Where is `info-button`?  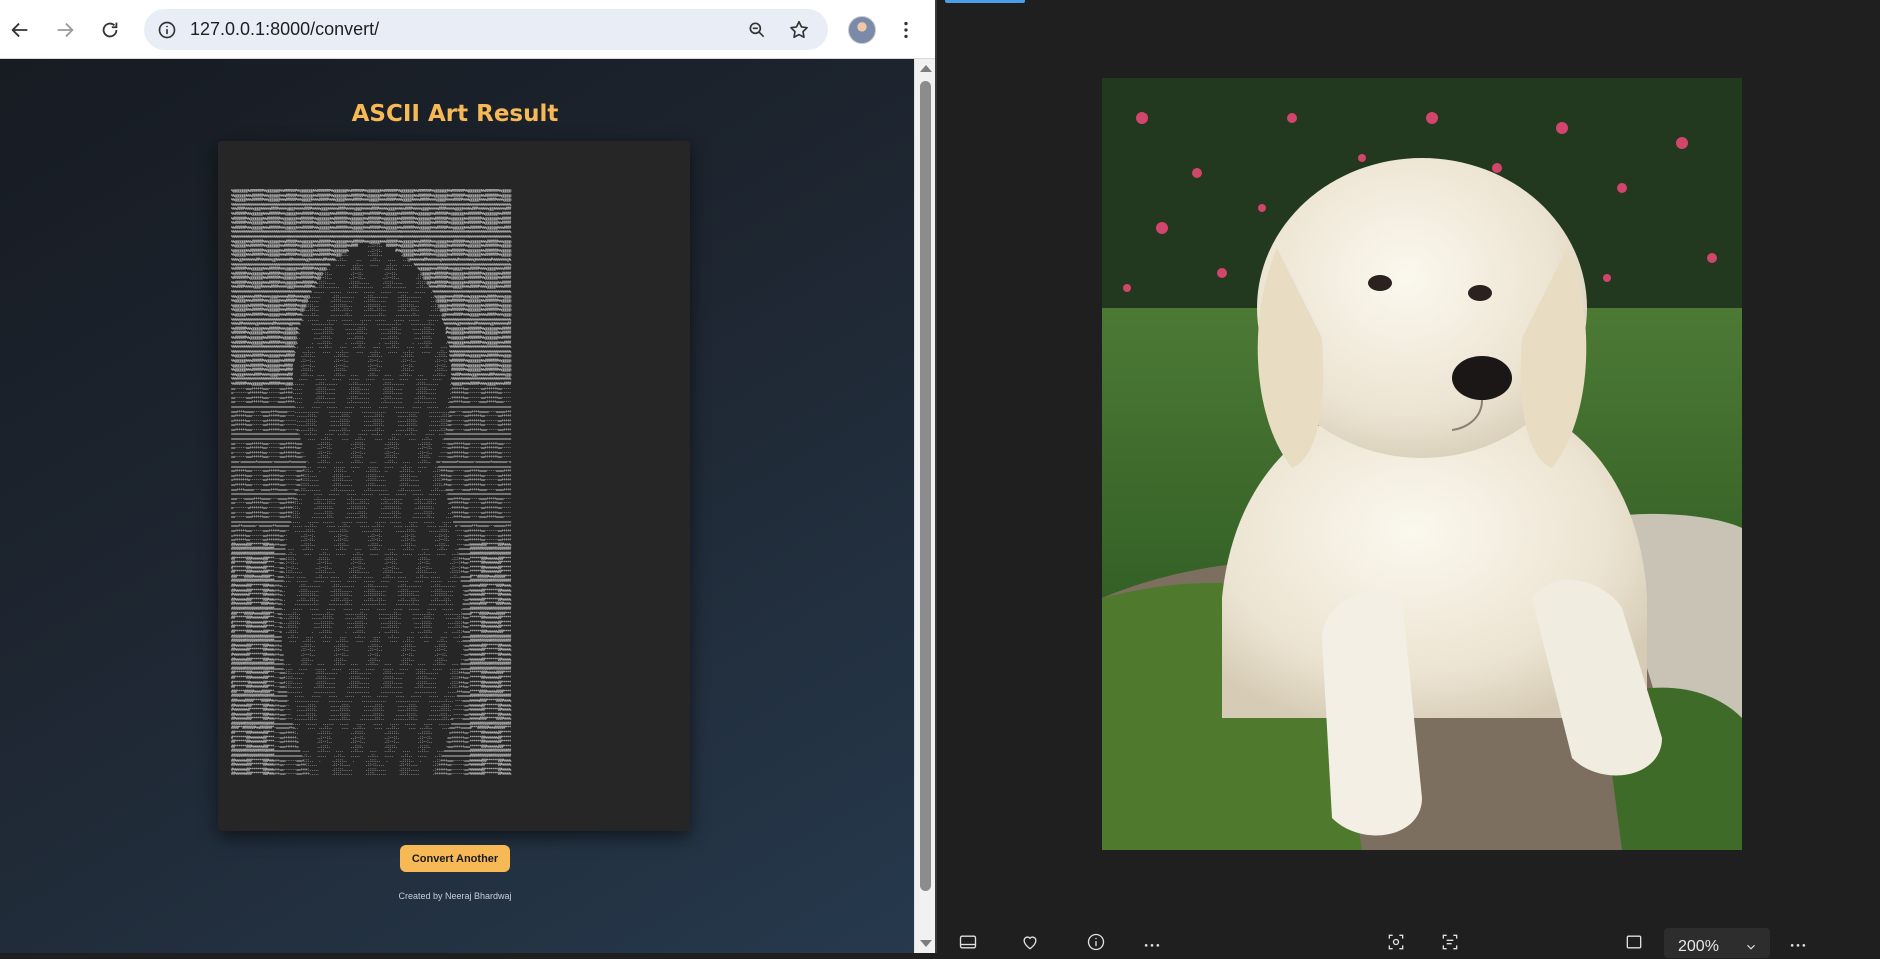 info-button is located at coordinates (1096, 942).